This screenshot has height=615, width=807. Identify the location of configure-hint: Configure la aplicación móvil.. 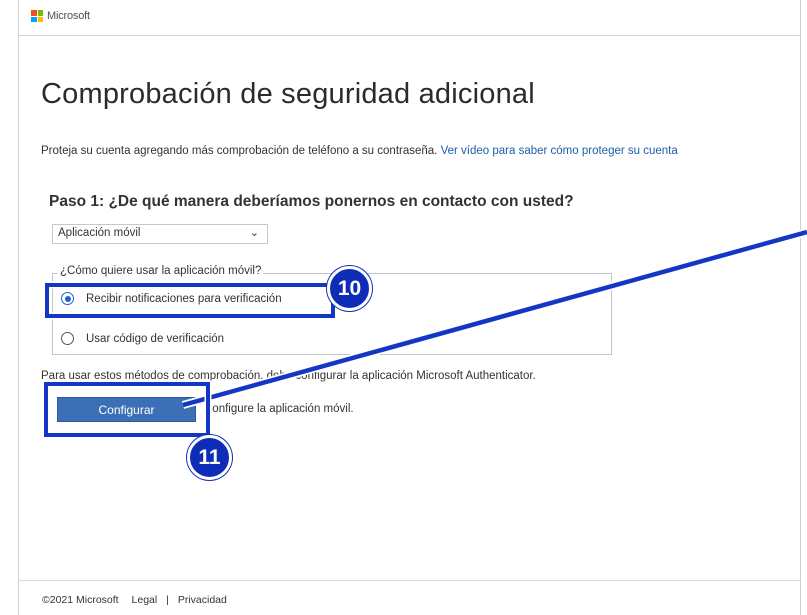
(279, 409).